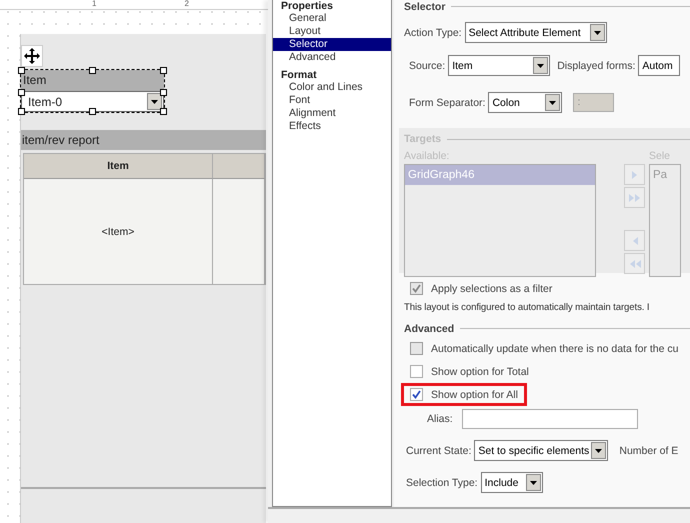  I want to click on category-item: Layout, so click(332, 31).